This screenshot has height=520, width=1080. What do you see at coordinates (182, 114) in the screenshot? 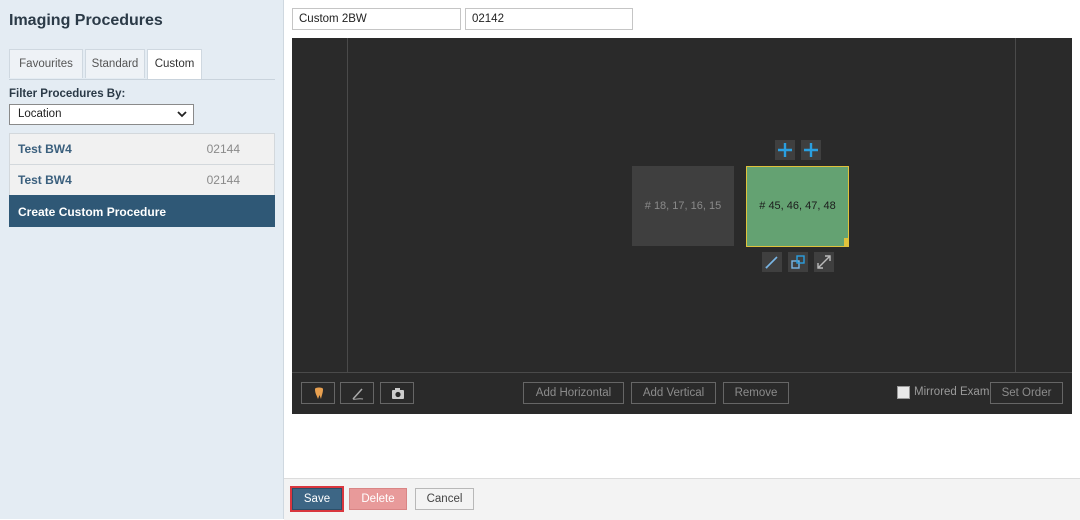
I see `chevron-down-icon` at bounding box center [182, 114].